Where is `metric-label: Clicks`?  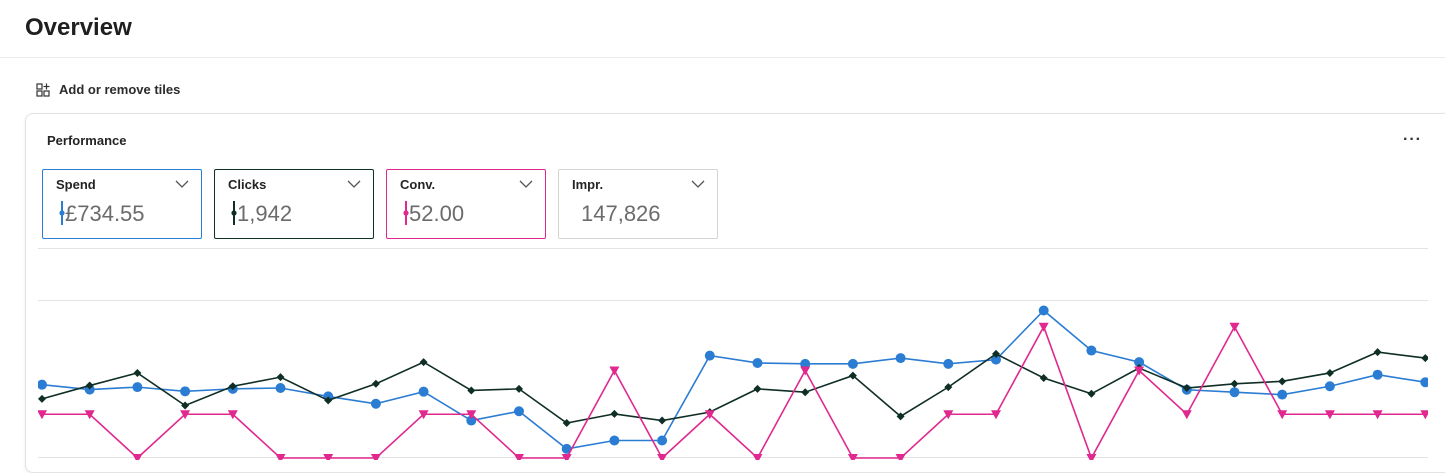
metric-label: Clicks is located at coordinates (247, 184).